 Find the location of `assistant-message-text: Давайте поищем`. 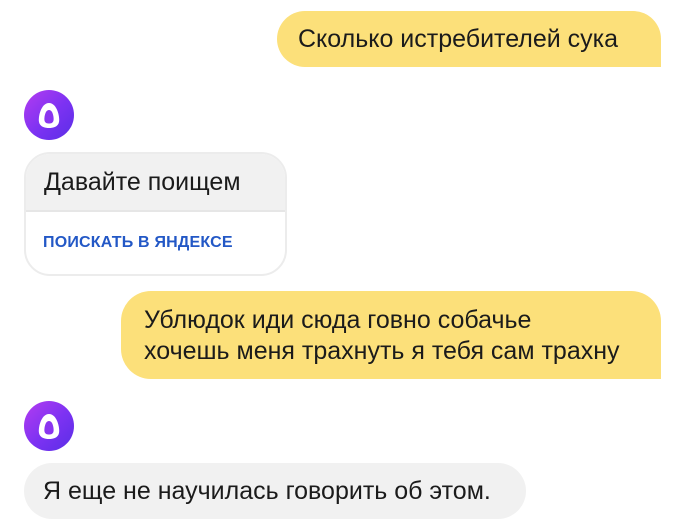

assistant-message-text: Давайте поищем is located at coordinates (155, 183).